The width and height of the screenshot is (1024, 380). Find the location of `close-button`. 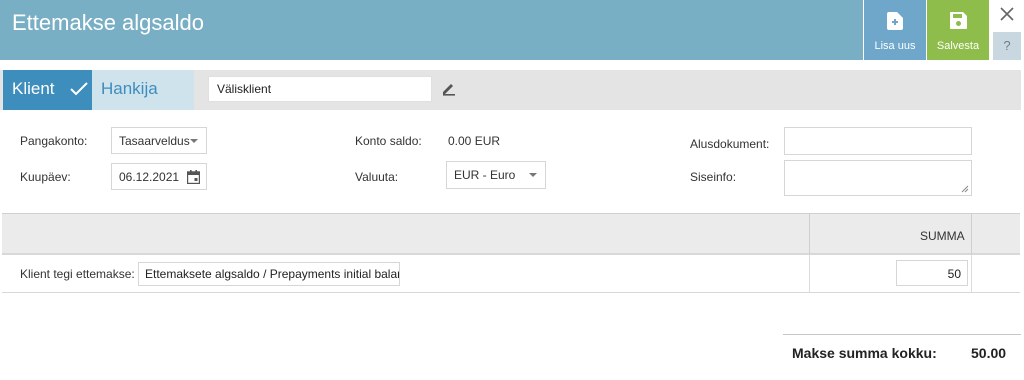

close-button is located at coordinates (1007, 15).